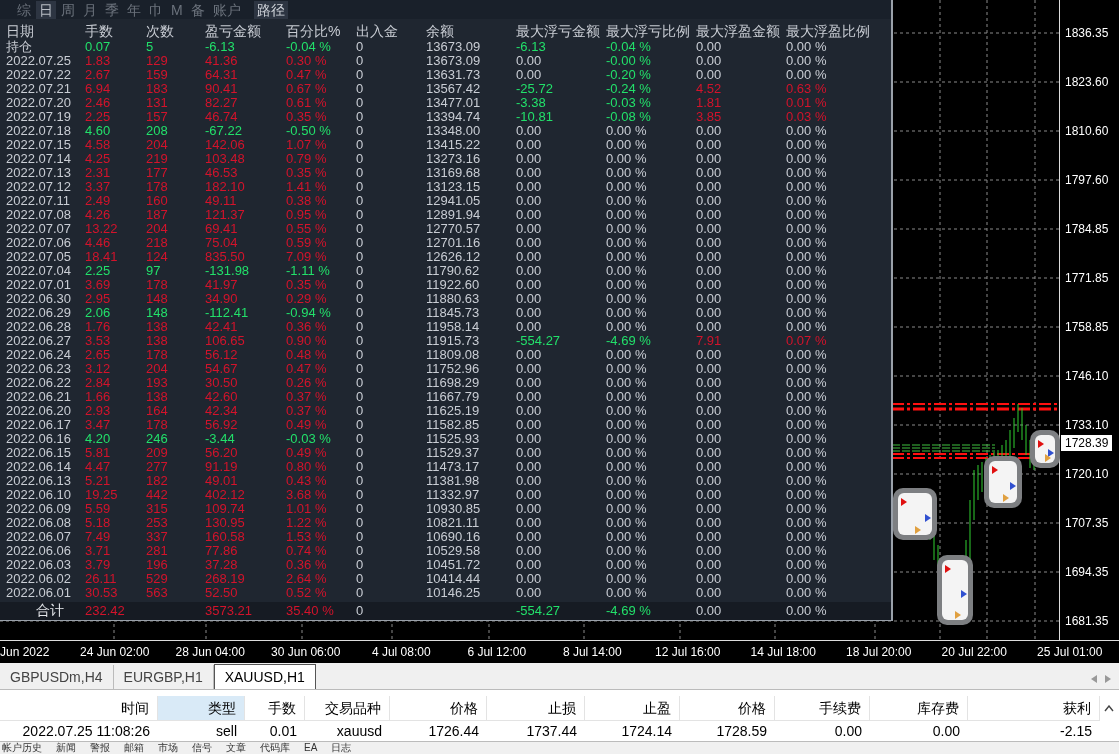 This screenshot has height=754, width=1119. I want to click on table-cell-text: 281, so click(157, 551).